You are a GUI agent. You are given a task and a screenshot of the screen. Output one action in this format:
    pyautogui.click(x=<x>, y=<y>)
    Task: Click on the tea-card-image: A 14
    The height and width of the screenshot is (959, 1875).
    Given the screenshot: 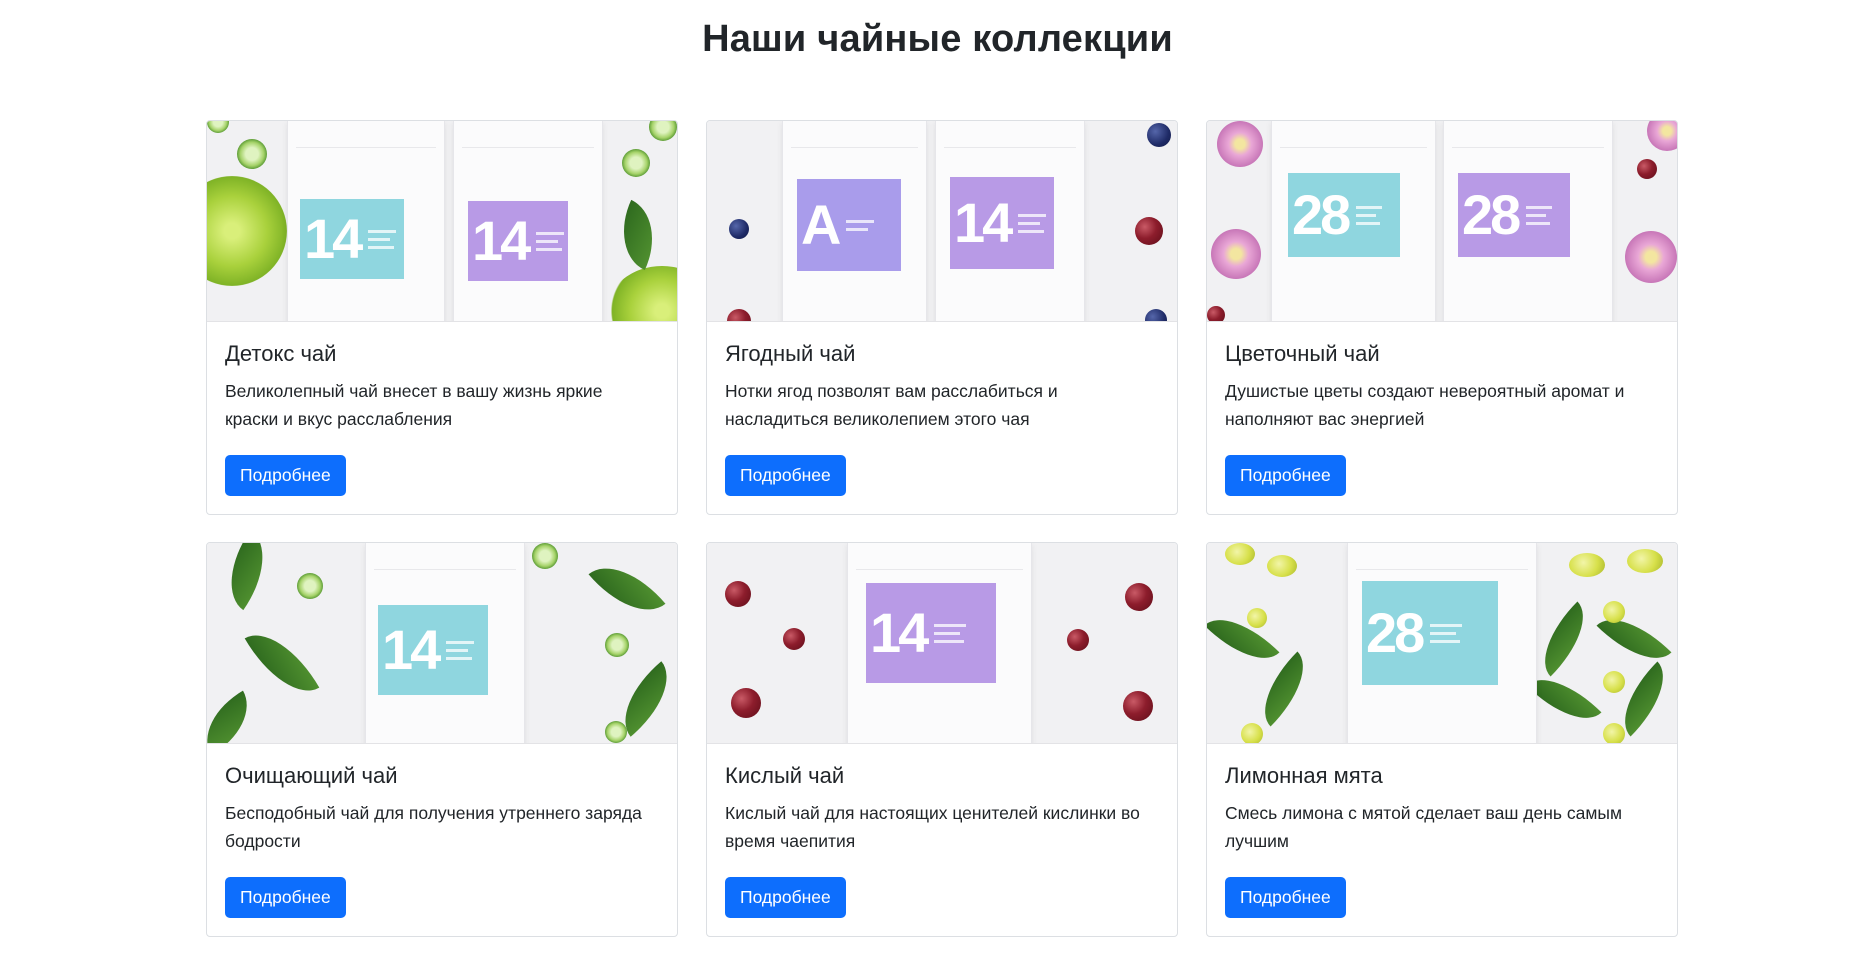 What is the action you would take?
    pyautogui.click(x=942, y=221)
    